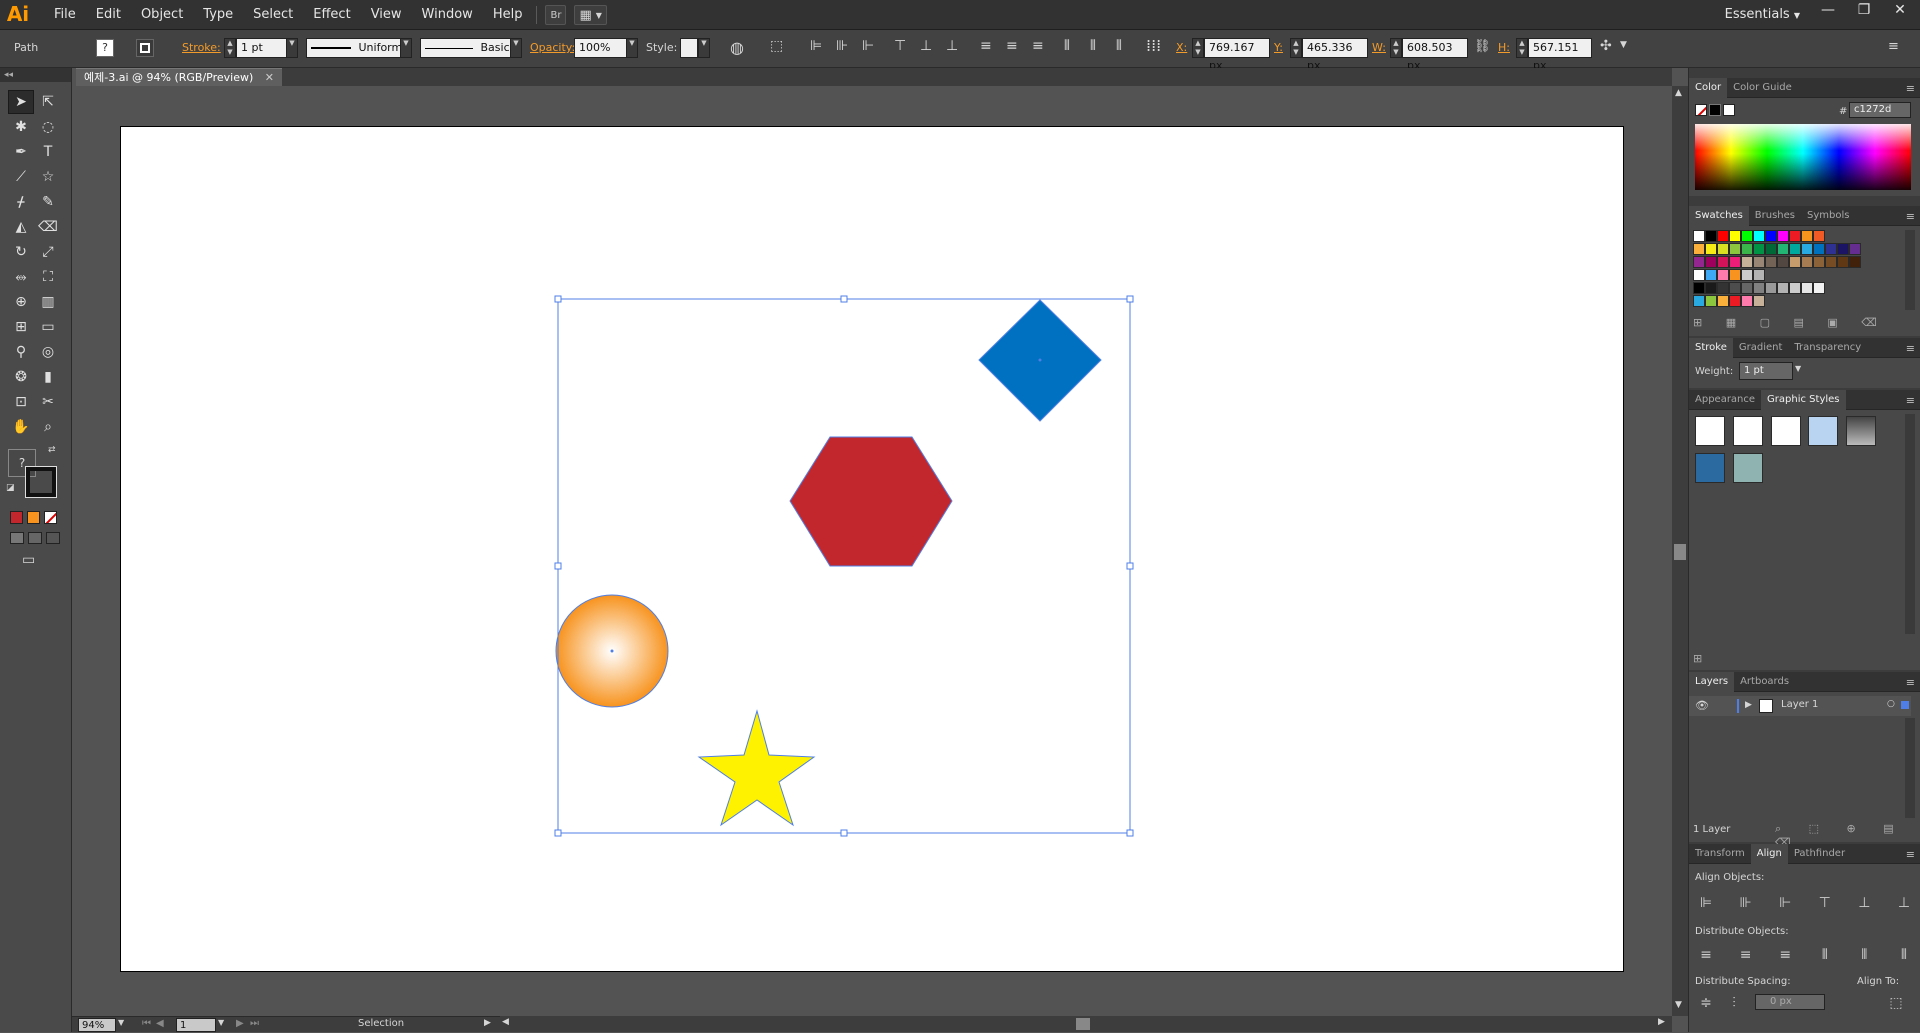  Describe the element at coordinates (1678, 93) in the screenshot. I see `scroll-up-icon: ▲` at that location.